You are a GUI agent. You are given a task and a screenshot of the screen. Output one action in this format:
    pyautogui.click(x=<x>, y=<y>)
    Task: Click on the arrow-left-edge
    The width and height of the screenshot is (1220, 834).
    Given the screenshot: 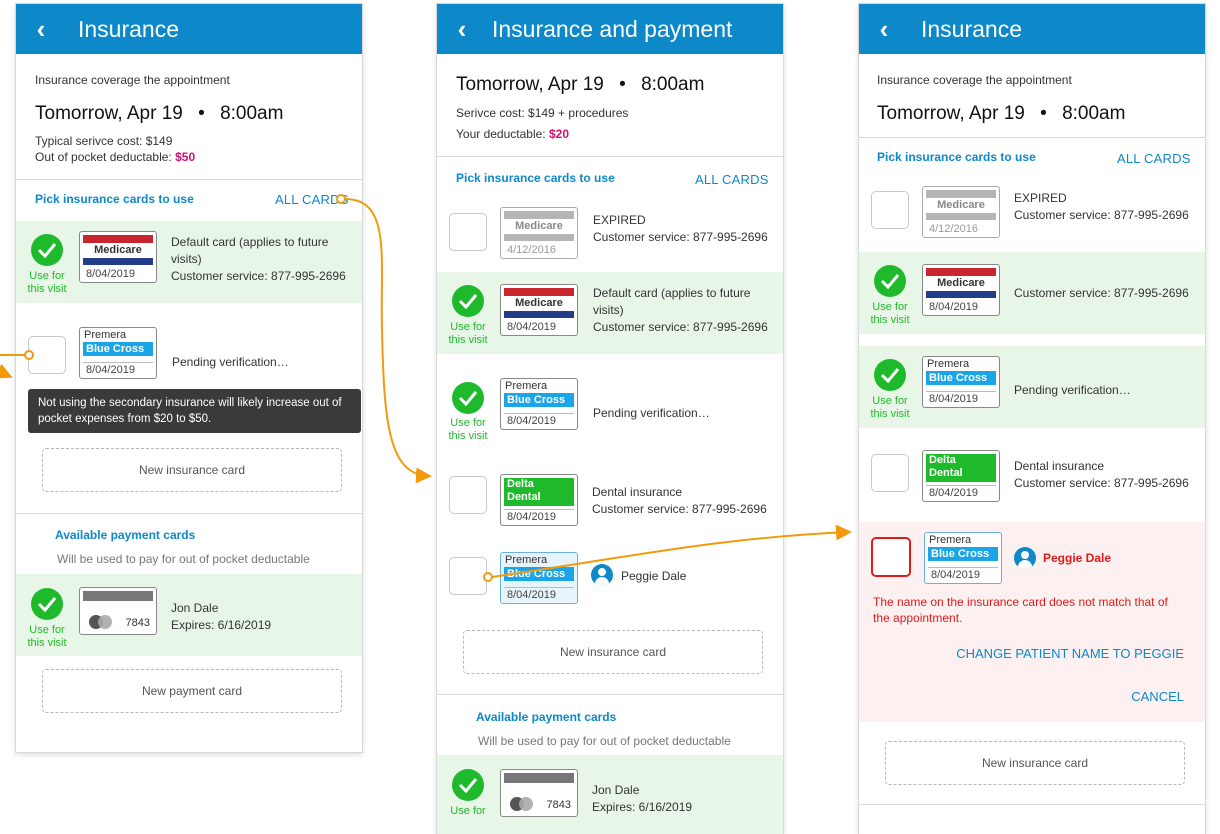 What is the action you would take?
    pyautogui.click(x=6, y=371)
    